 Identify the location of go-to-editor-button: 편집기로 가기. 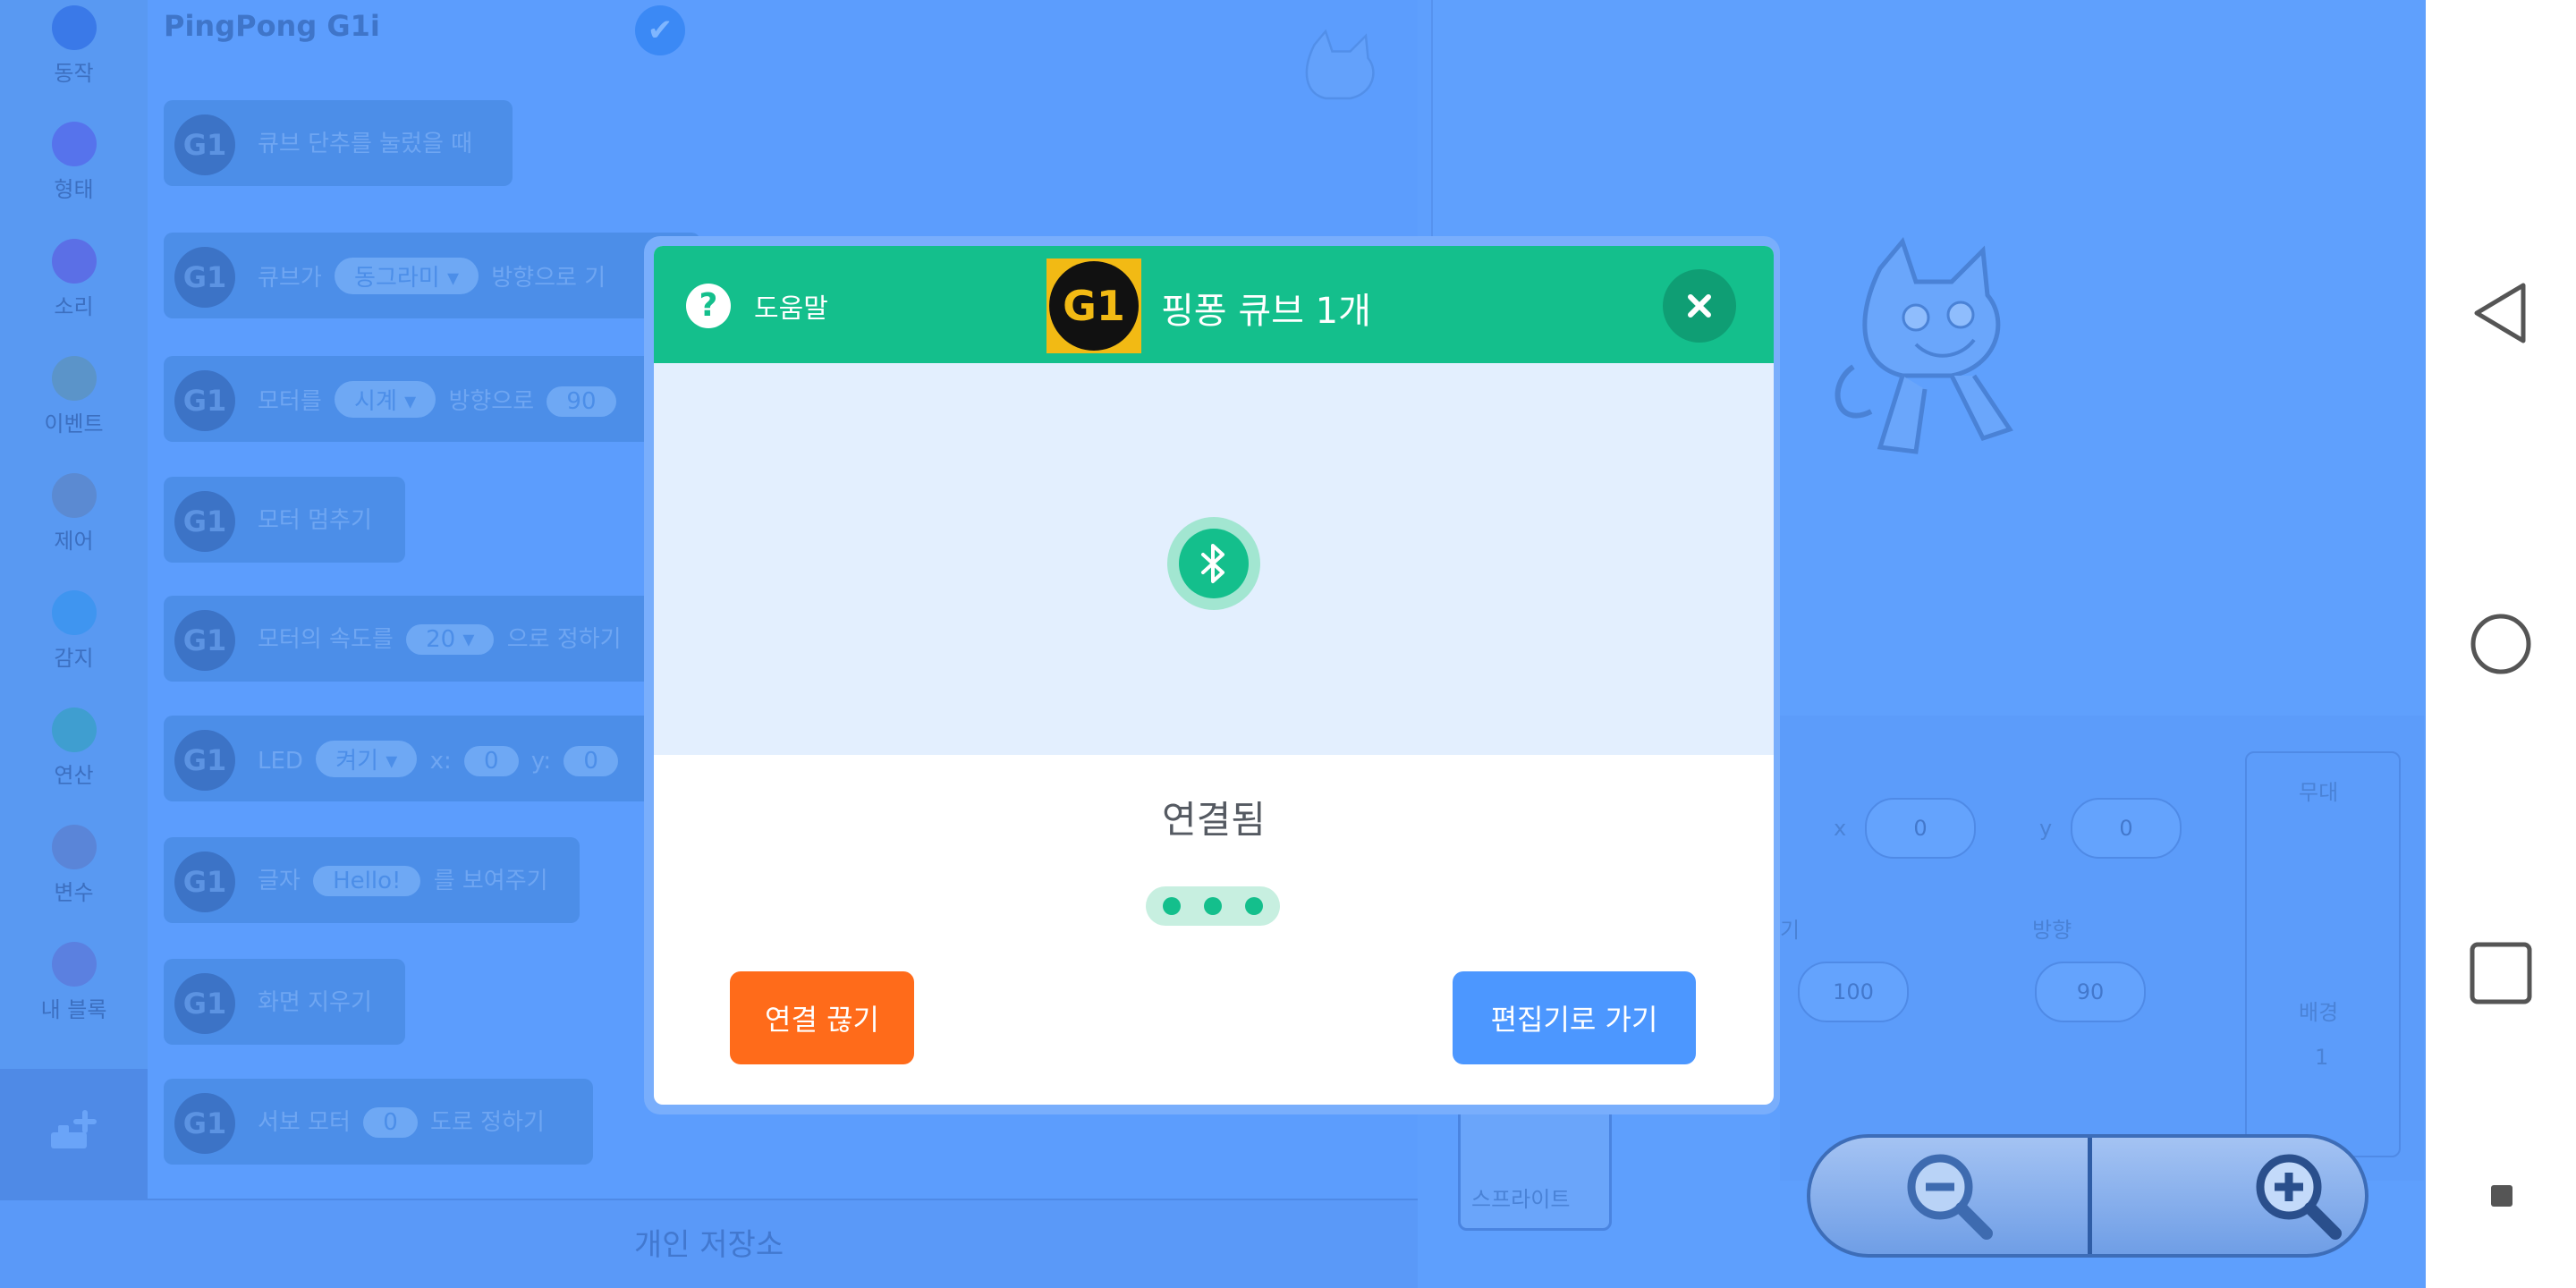
(1574, 1017).